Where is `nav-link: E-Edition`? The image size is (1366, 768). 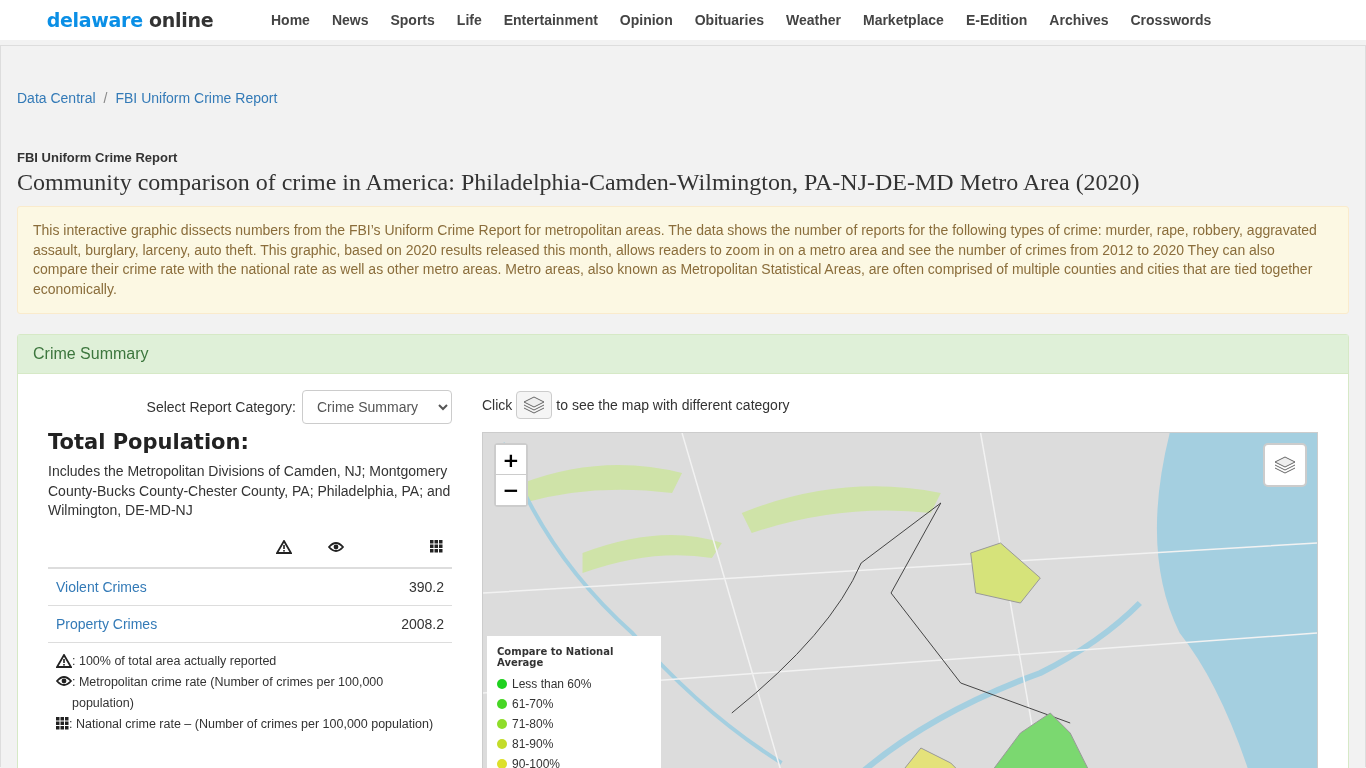 nav-link: E-Edition is located at coordinates (996, 20).